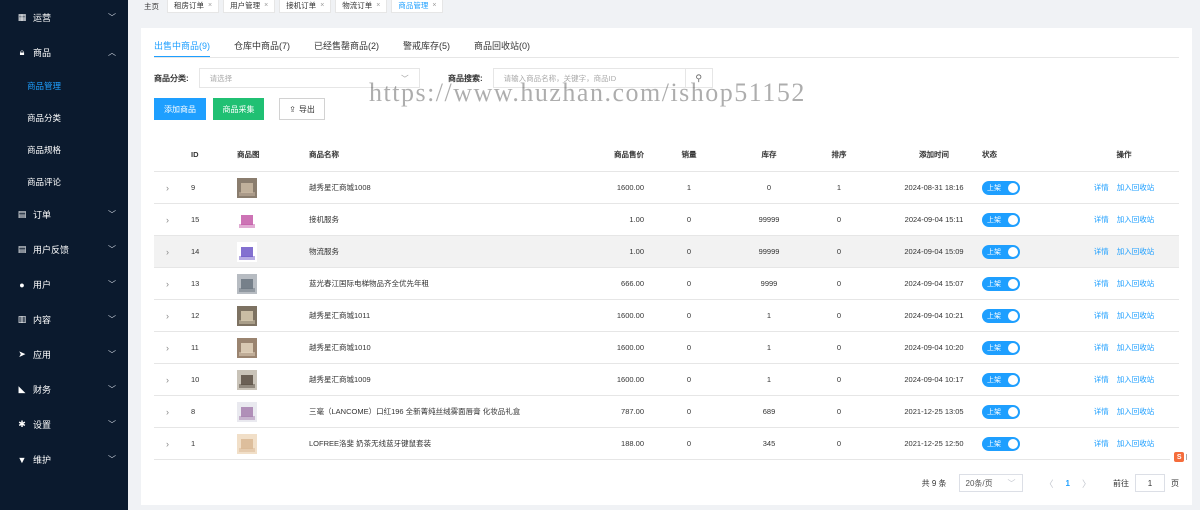  I want to click on tab-goods-manage: 商品管理 ×, so click(417, 6).